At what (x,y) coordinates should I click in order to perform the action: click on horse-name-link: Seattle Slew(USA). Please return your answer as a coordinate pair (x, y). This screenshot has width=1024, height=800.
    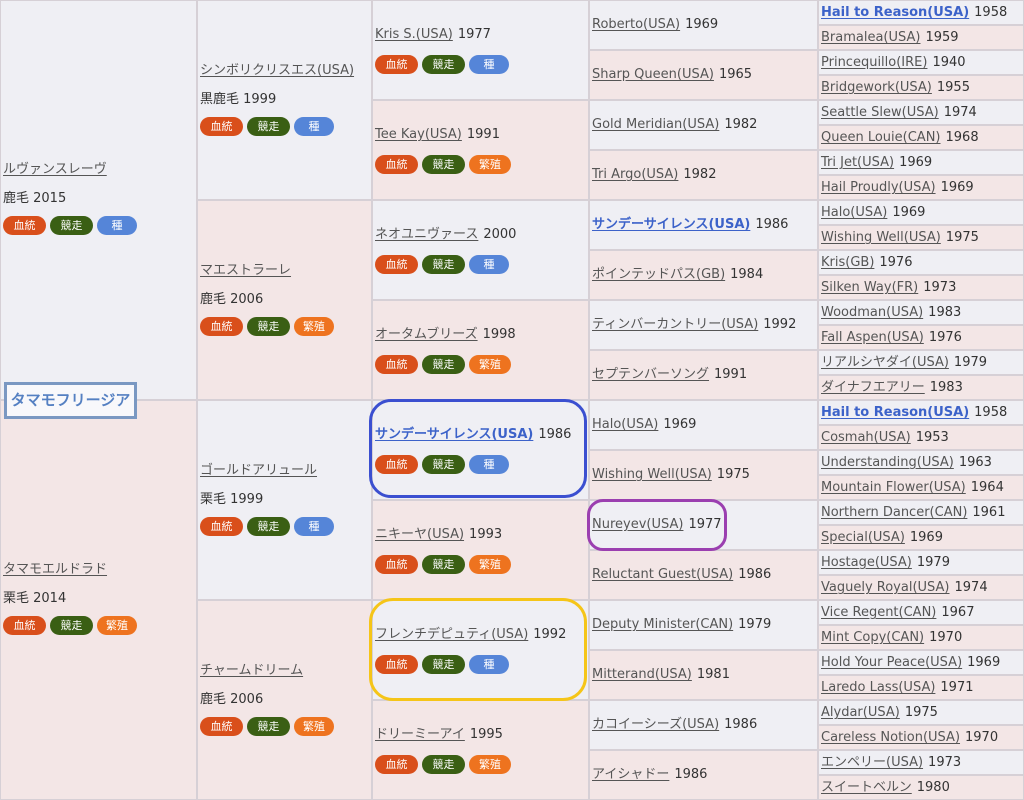
    Looking at the image, I should click on (880, 112).